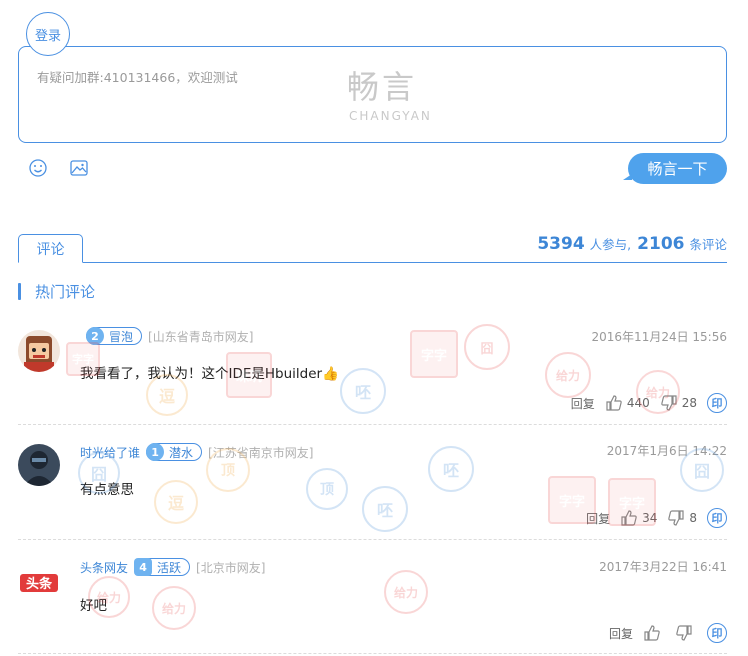 The image size is (748, 656). I want to click on participant-count: 5394, so click(561, 244).